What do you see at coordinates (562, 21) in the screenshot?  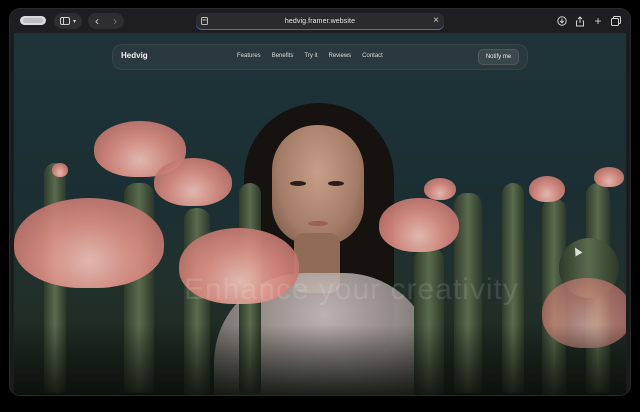 I see `download-icon` at bounding box center [562, 21].